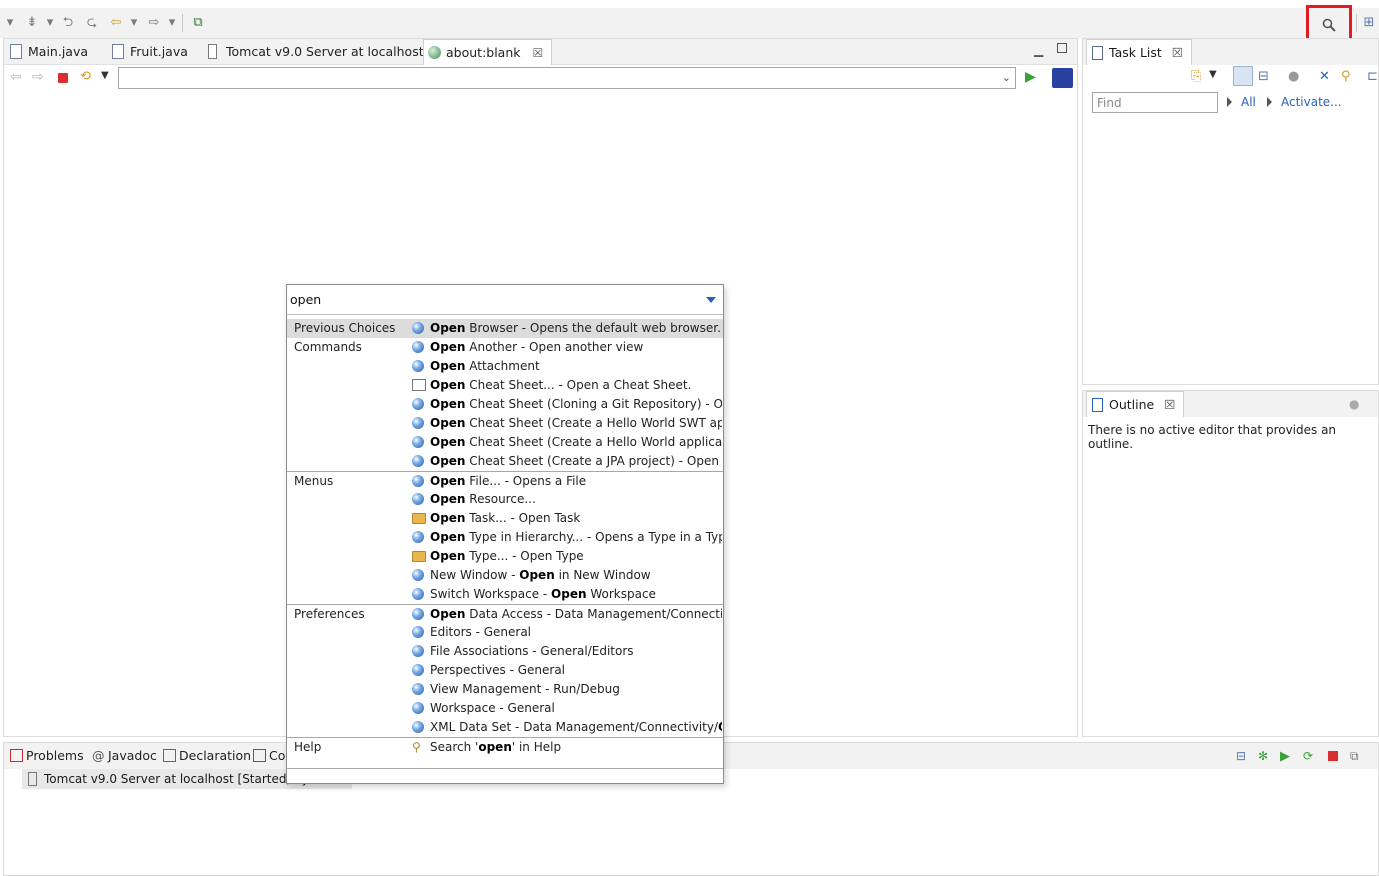 Image resolution: width=1379 pixels, height=876 pixels. Describe the element at coordinates (505, 594) in the screenshot. I see `quick-access-result-row: Switch Workspace - Open Workspace` at that location.